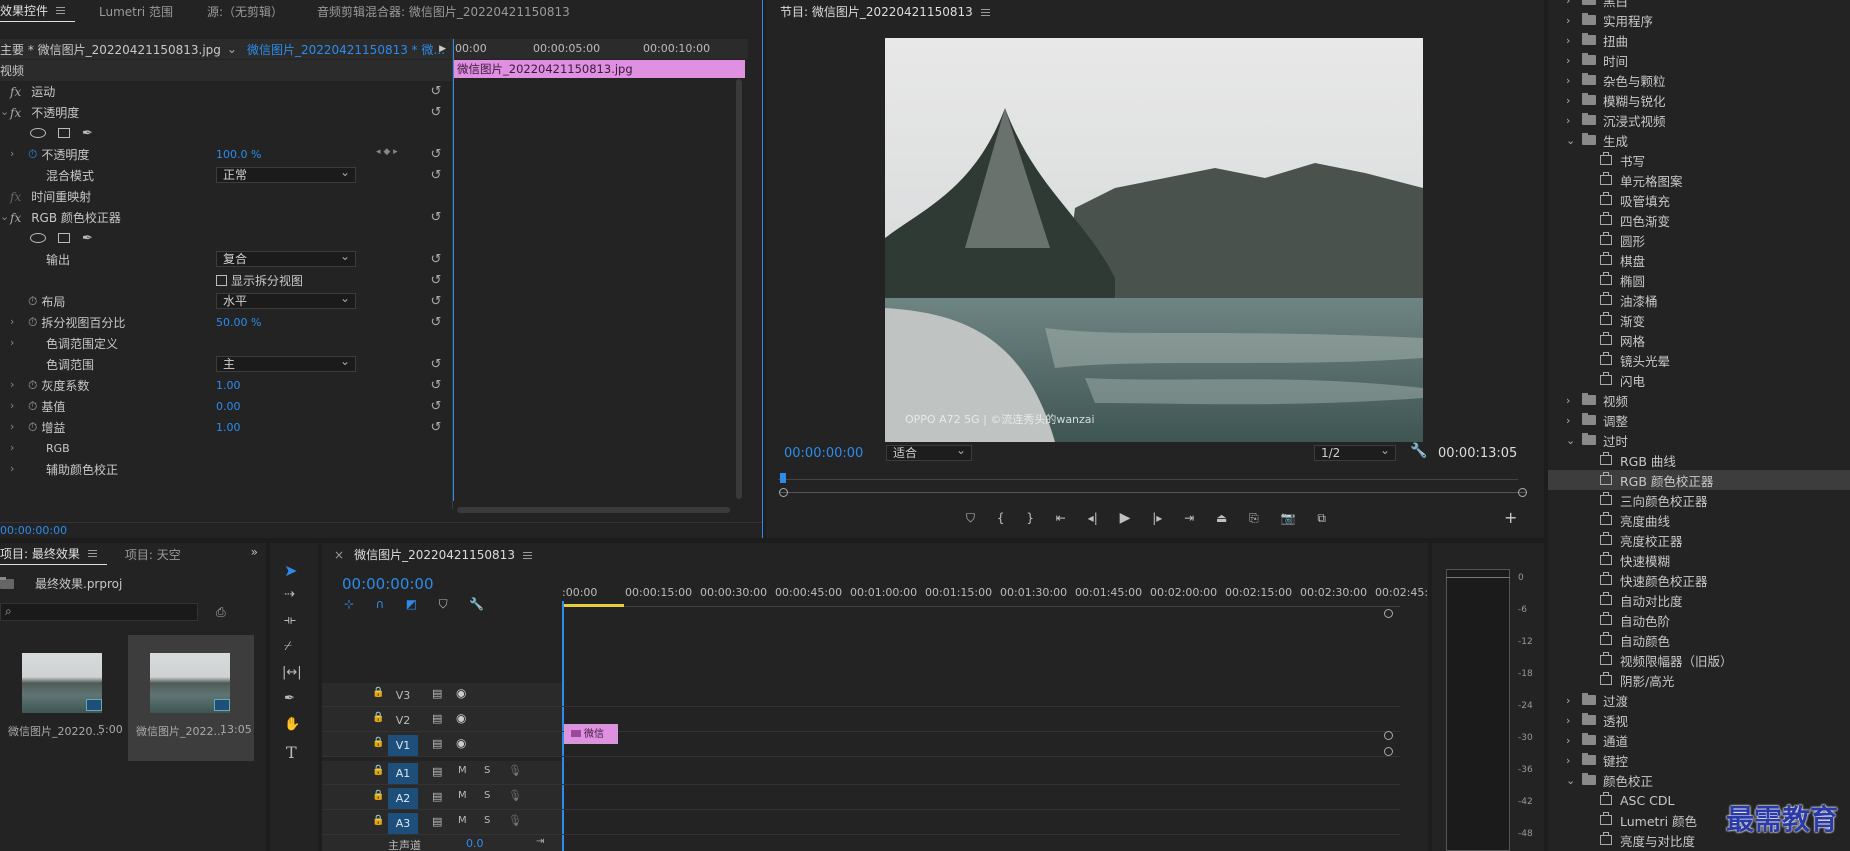  What do you see at coordinates (226, 196) in the screenshot?
I see `time-remap-row: fx 时间重映射` at bounding box center [226, 196].